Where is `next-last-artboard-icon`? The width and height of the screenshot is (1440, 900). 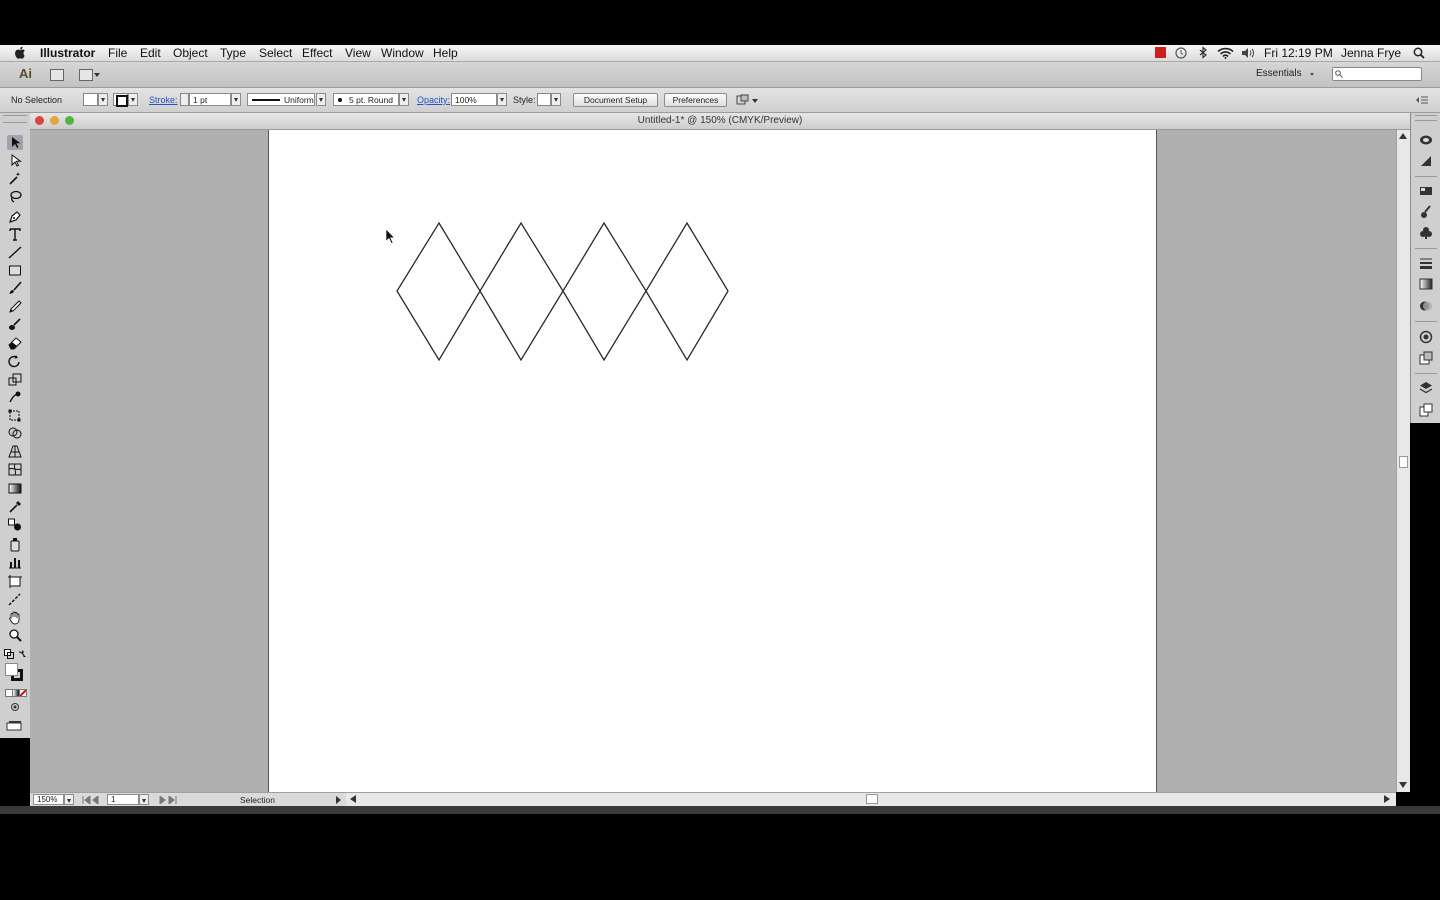 next-last-artboard-icon is located at coordinates (167, 800).